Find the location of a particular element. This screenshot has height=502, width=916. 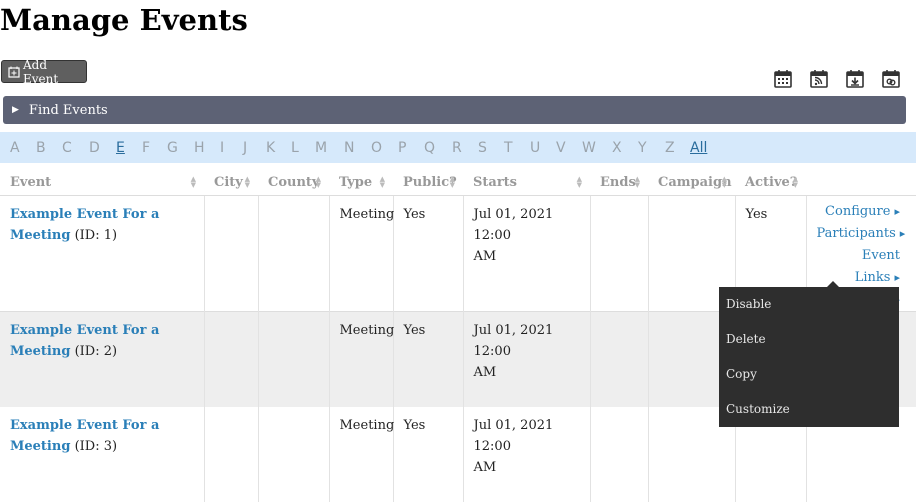

col-header-active: Active? ▲ ▼ is located at coordinates (770, 183).